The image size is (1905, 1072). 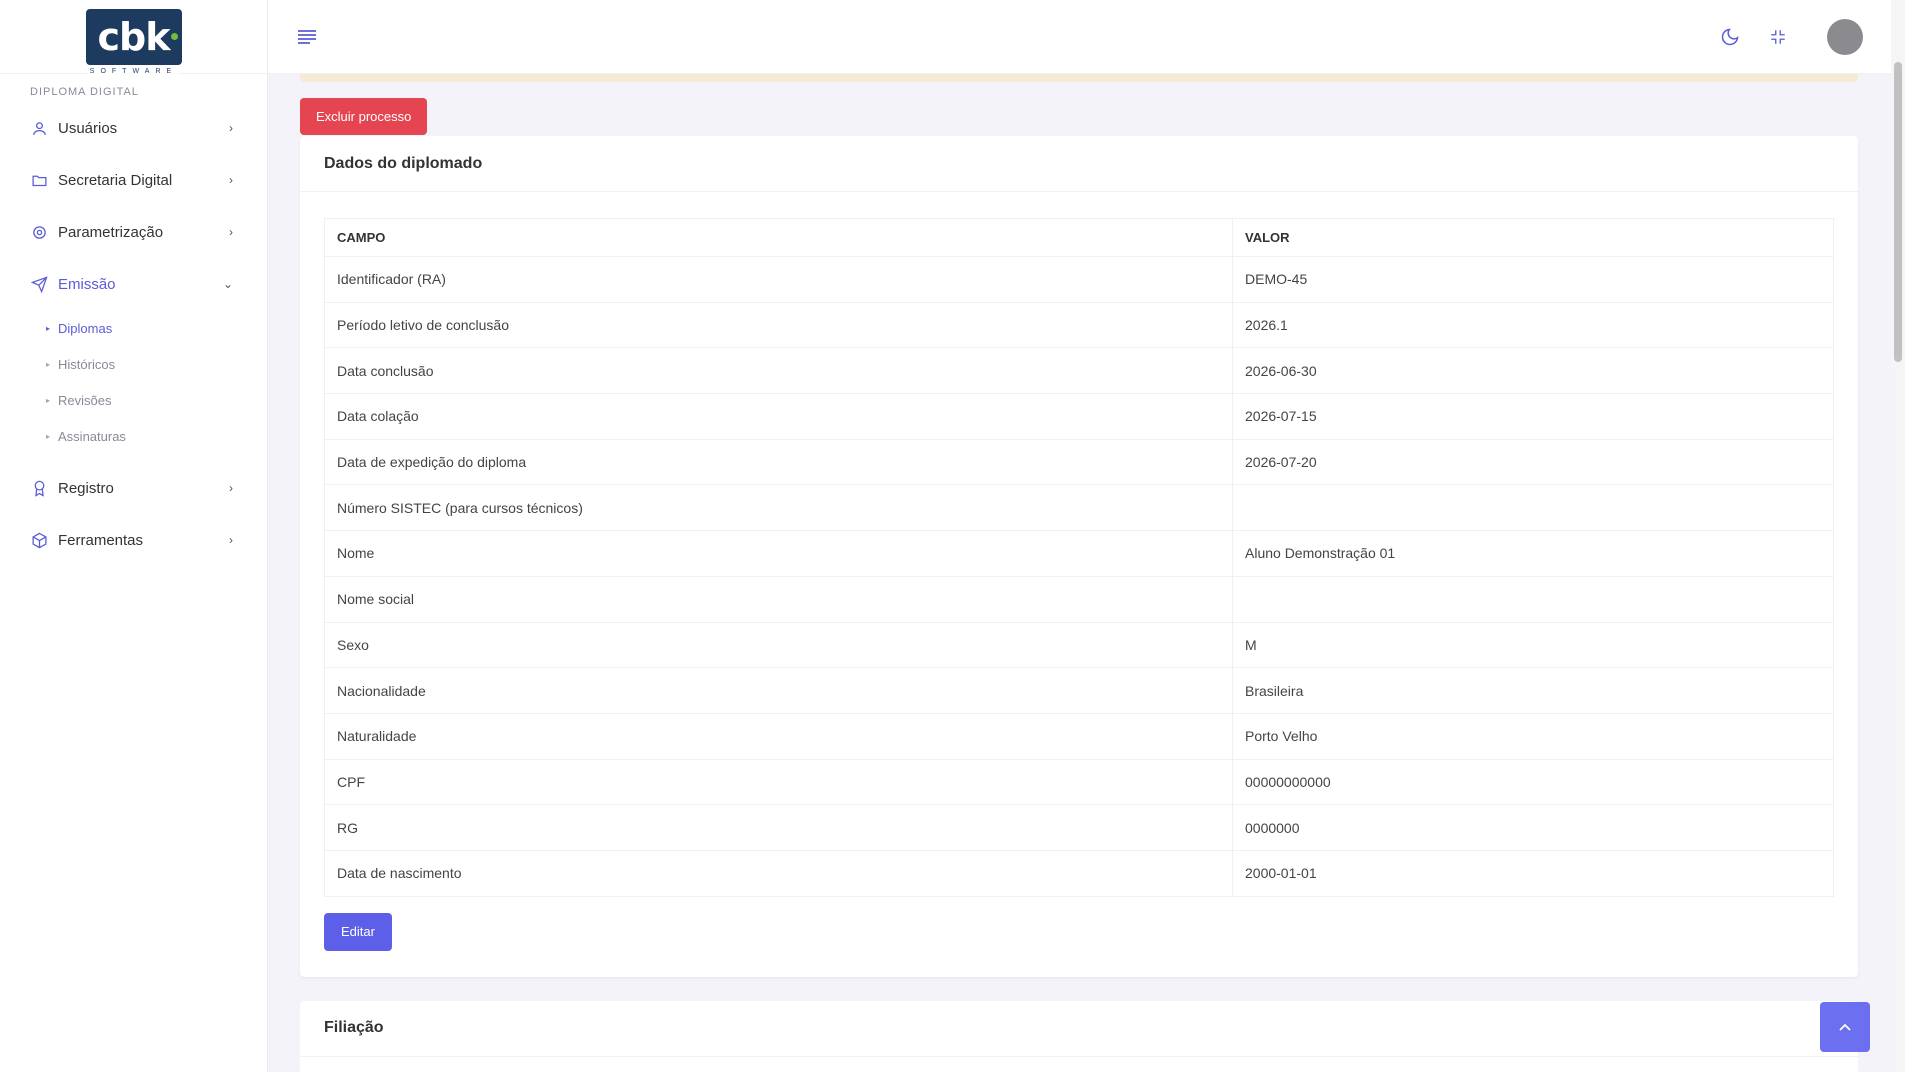 What do you see at coordinates (778, 827) in the screenshot?
I see `field-cell: RG` at bounding box center [778, 827].